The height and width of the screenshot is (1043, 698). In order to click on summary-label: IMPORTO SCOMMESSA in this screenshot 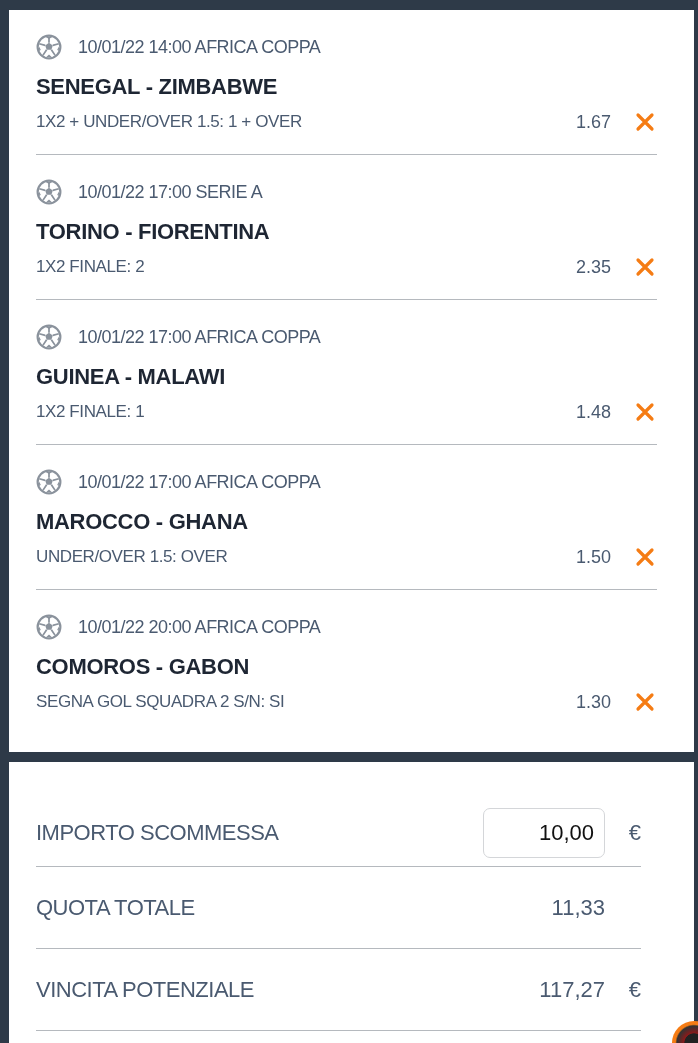, I will do `click(158, 833)`.